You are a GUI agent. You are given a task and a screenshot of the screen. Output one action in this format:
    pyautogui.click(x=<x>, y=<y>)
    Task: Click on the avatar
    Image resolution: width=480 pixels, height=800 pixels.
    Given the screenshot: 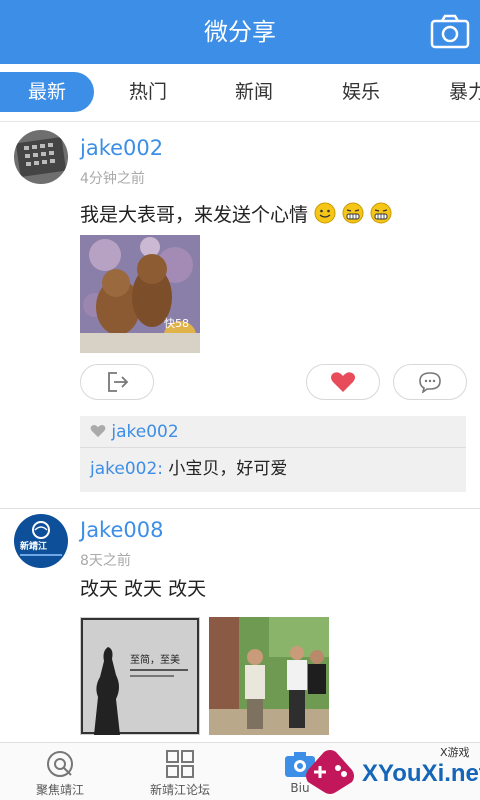 What is the action you would take?
    pyautogui.click(x=41, y=157)
    